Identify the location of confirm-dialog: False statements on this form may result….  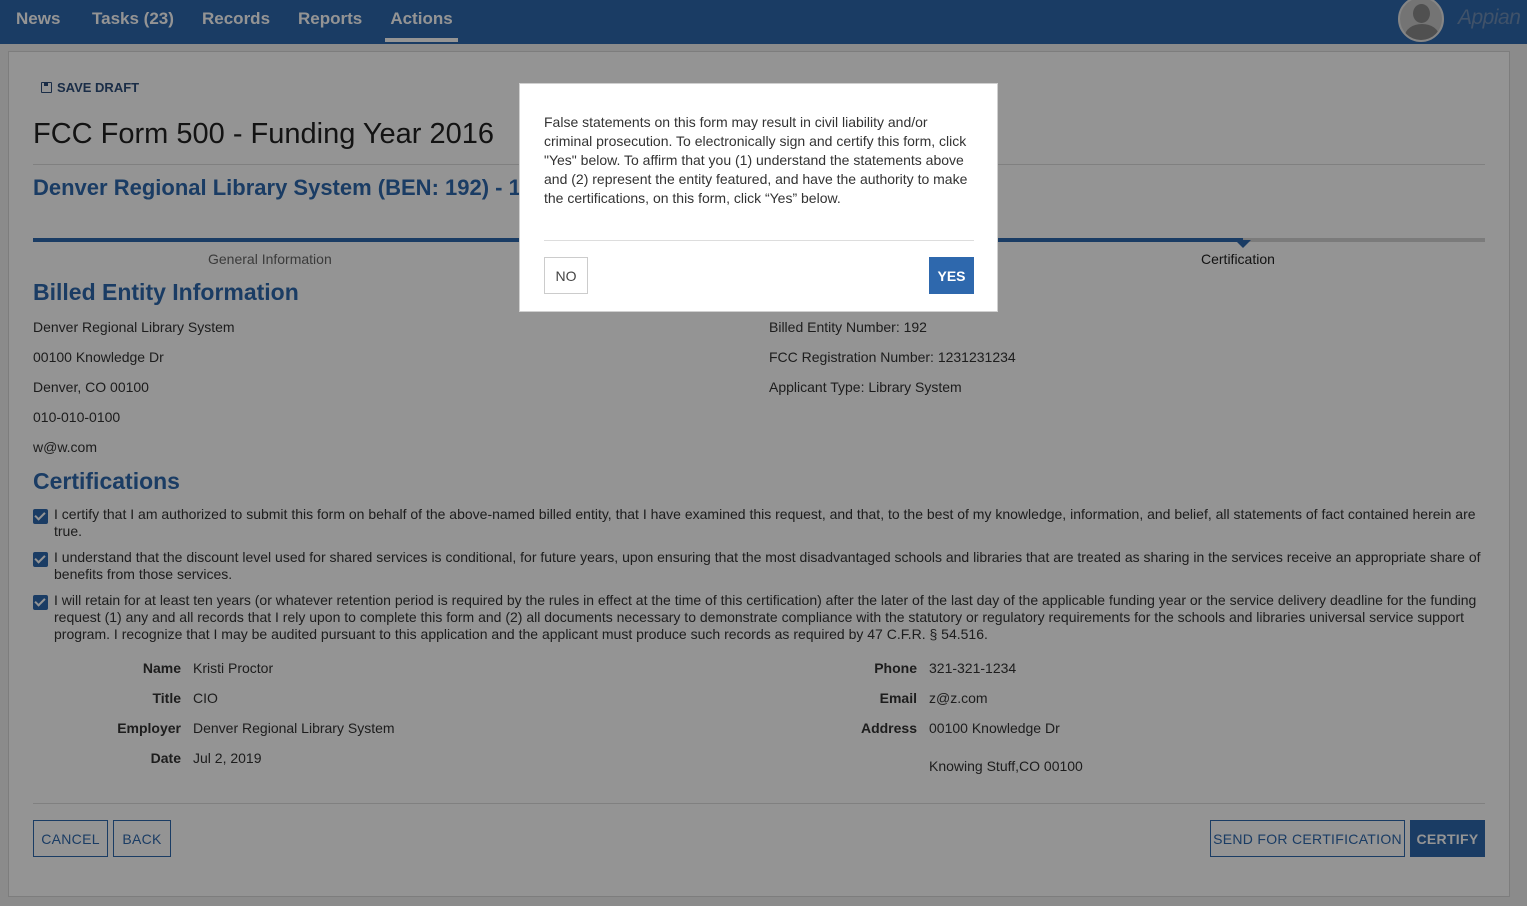
(758, 197).